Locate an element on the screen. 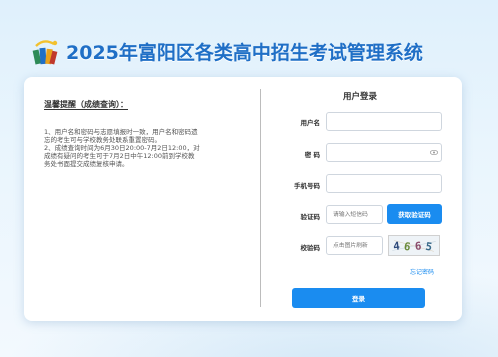  vertical-divider is located at coordinates (260, 198).